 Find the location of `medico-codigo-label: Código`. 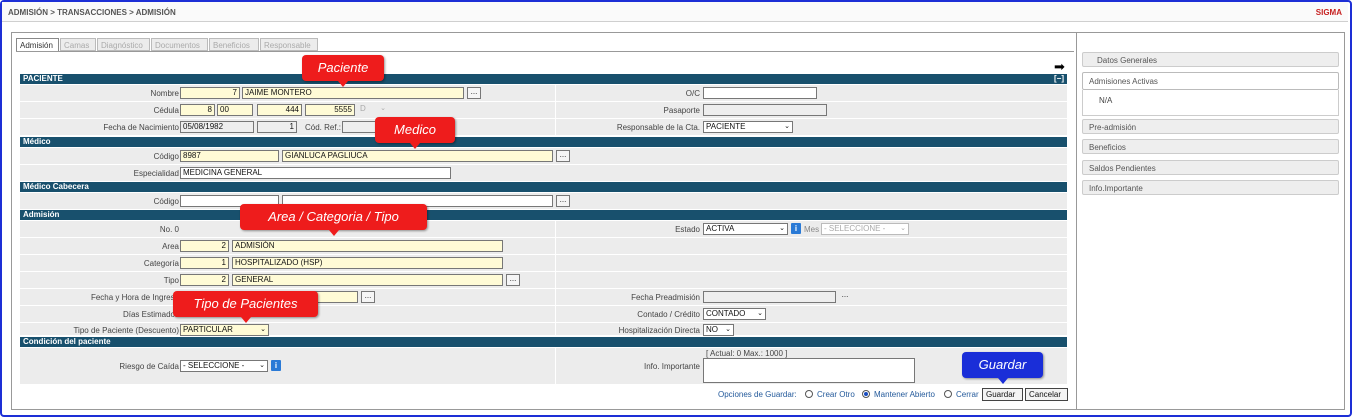

medico-codigo-label: Código is located at coordinates (166, 156).